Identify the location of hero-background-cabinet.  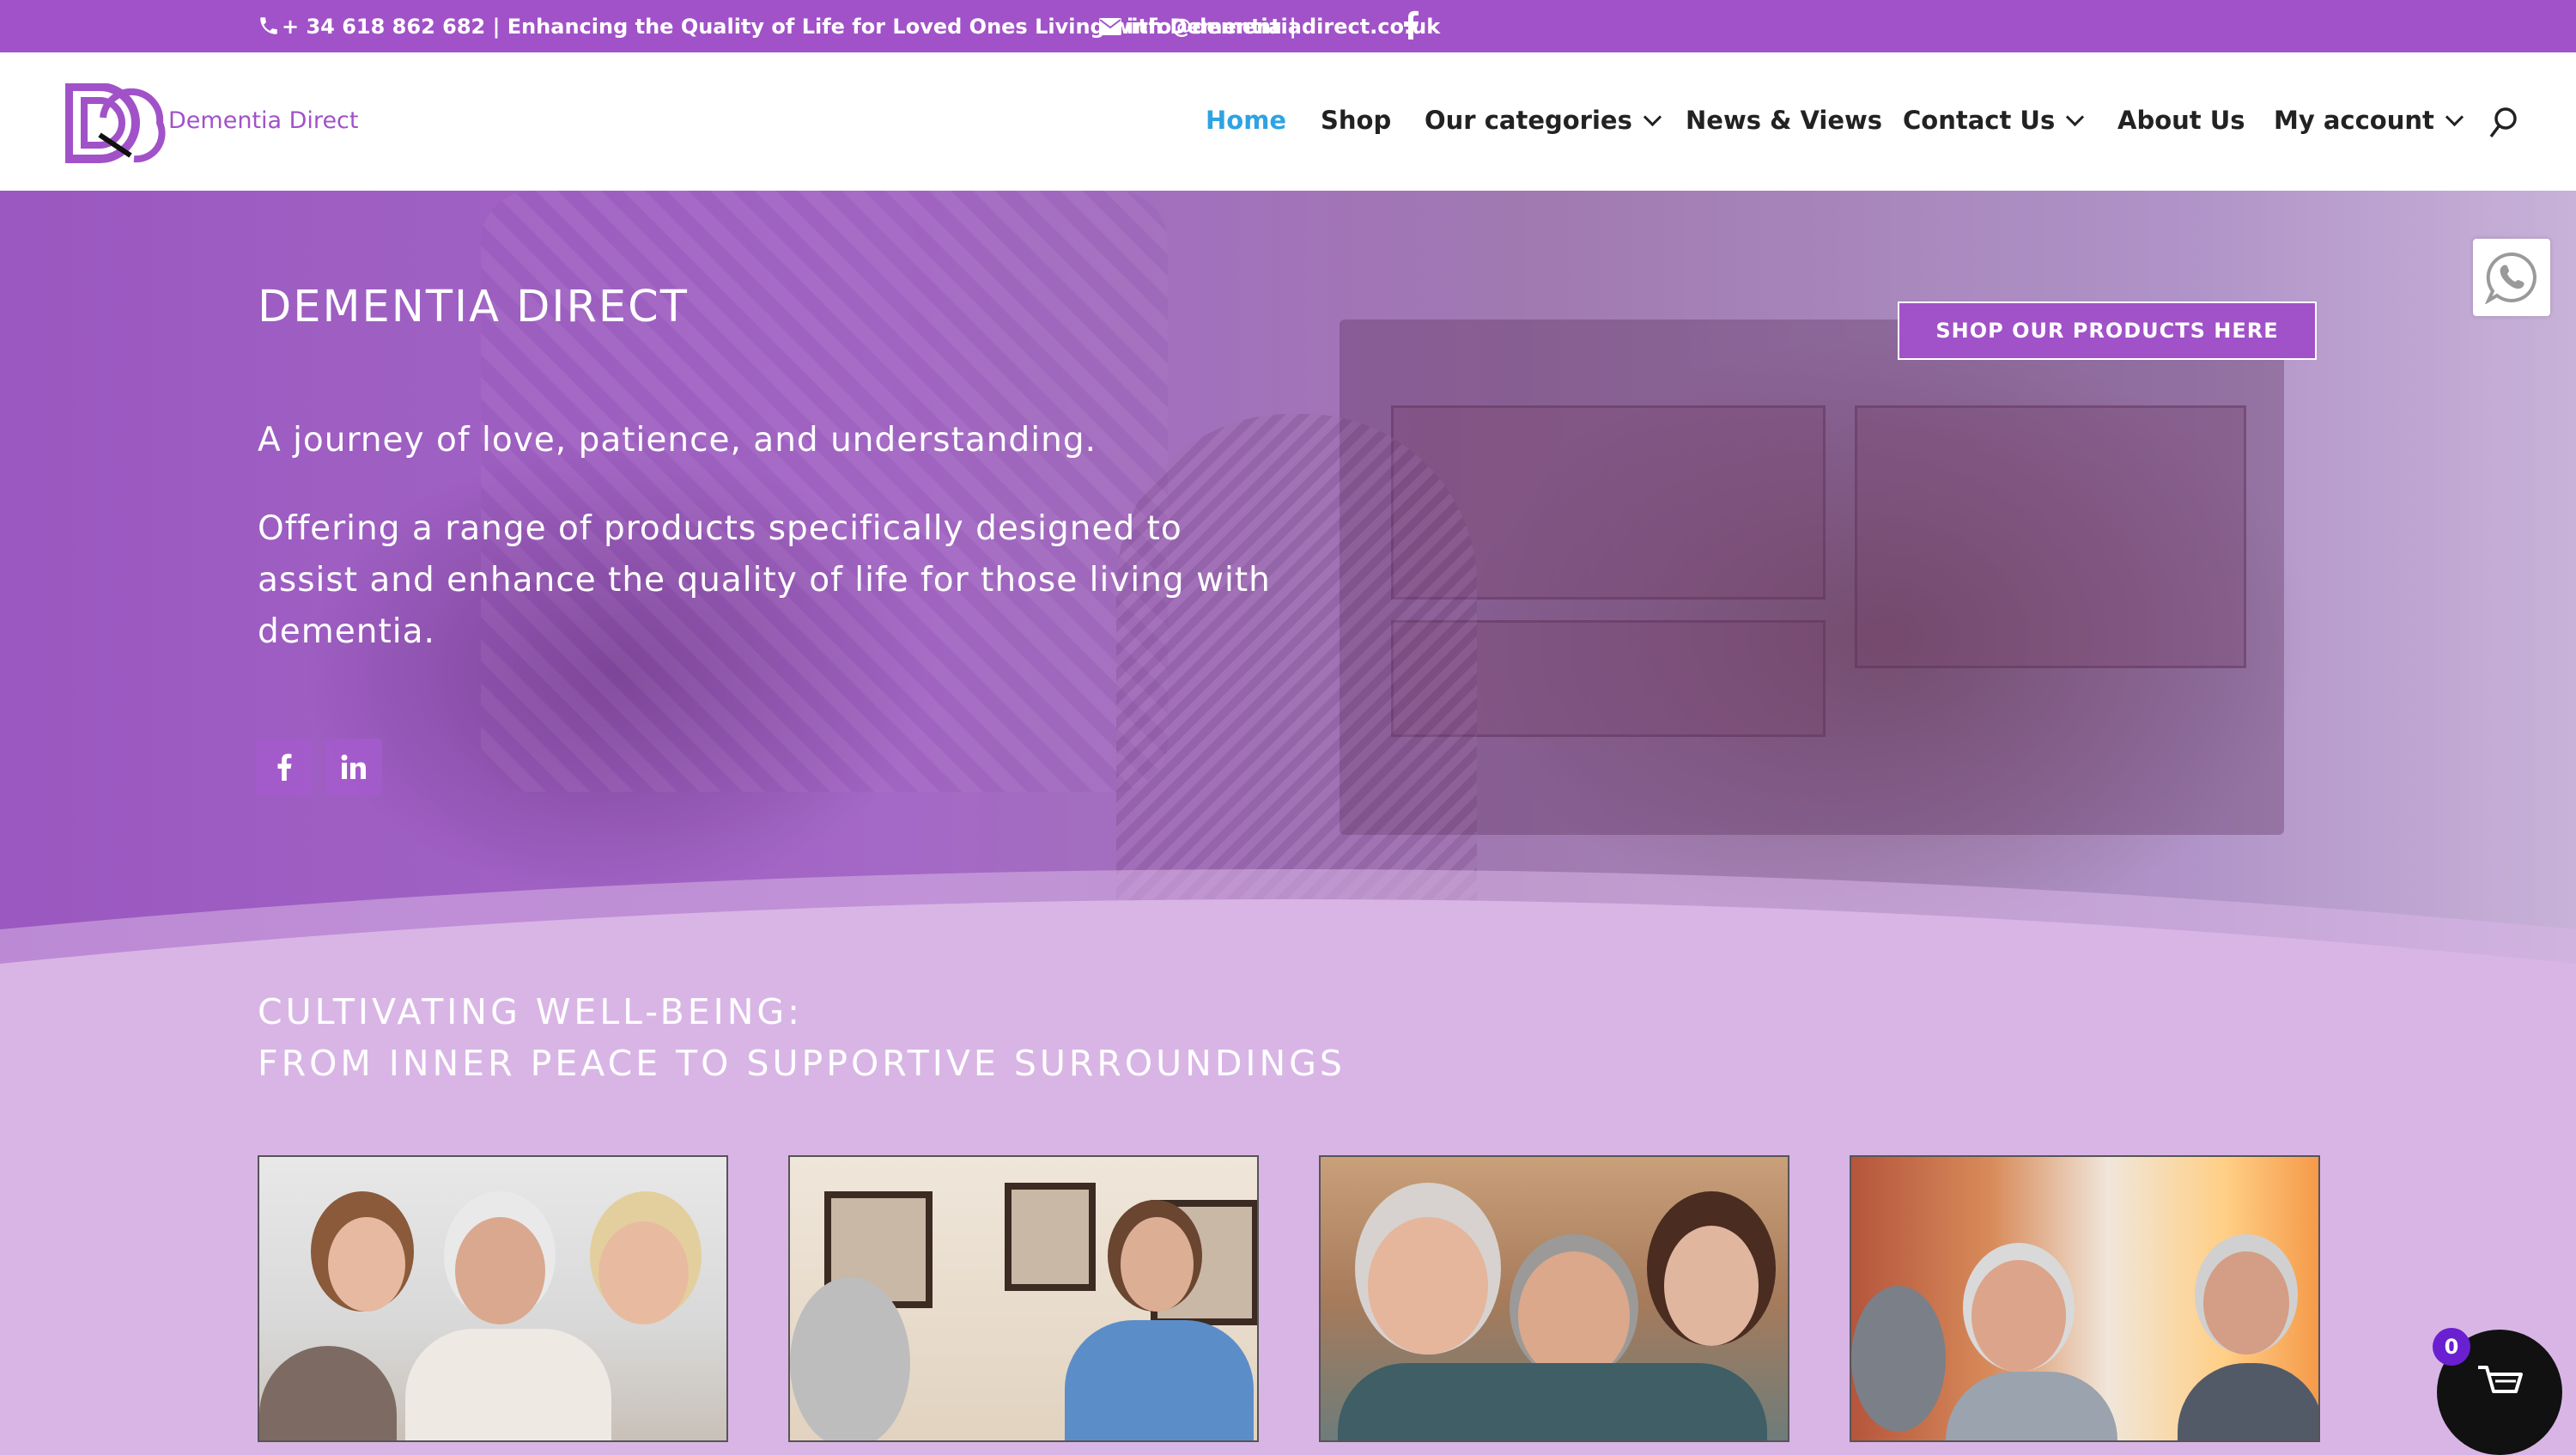
(1812, 577).